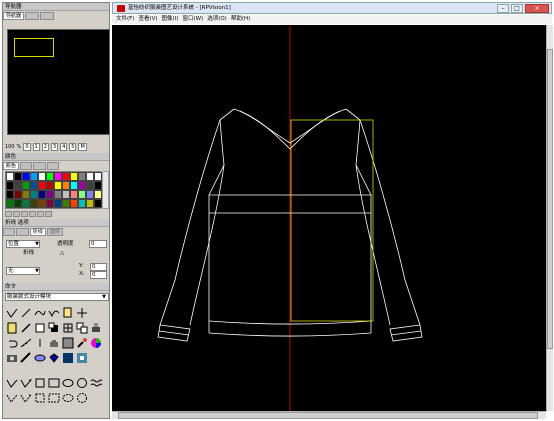 This screenshot has height=421, width=554. I want to click on wave-shape-icon, so click(96, 382).